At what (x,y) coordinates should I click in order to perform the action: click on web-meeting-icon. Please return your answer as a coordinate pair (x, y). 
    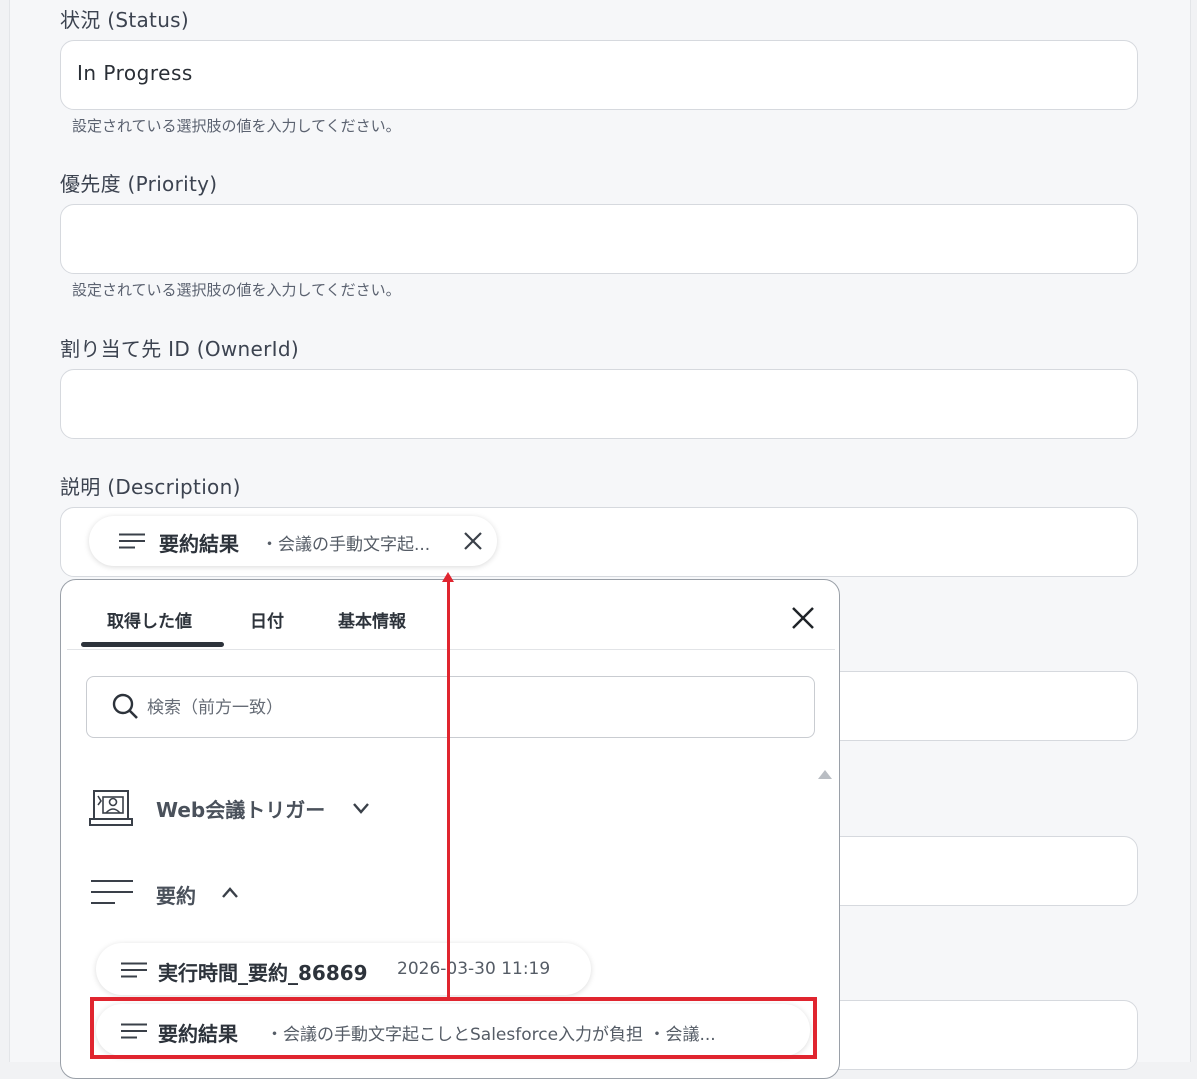
    Looking at the image, I should click on (111, 808).